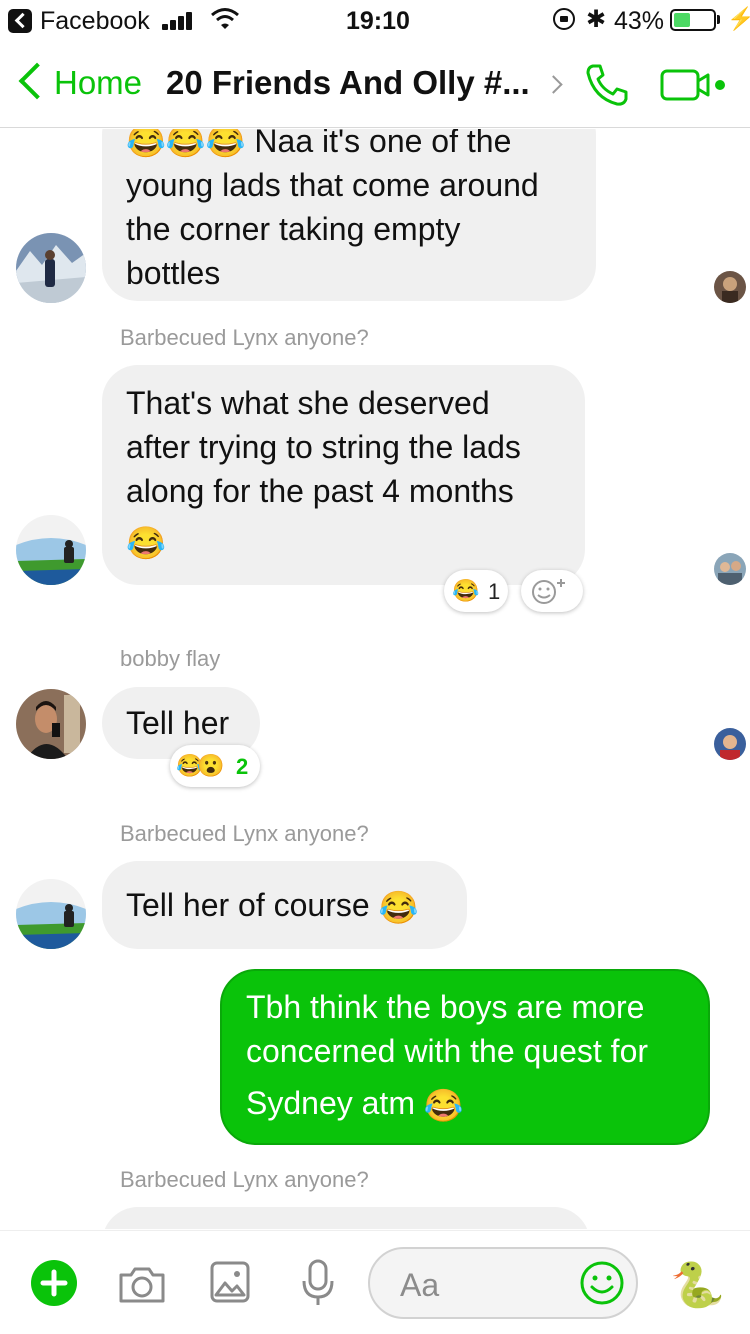 This screenshot has width=750, height=1334. I want to click on microphone-icon, so click(318, 1283).